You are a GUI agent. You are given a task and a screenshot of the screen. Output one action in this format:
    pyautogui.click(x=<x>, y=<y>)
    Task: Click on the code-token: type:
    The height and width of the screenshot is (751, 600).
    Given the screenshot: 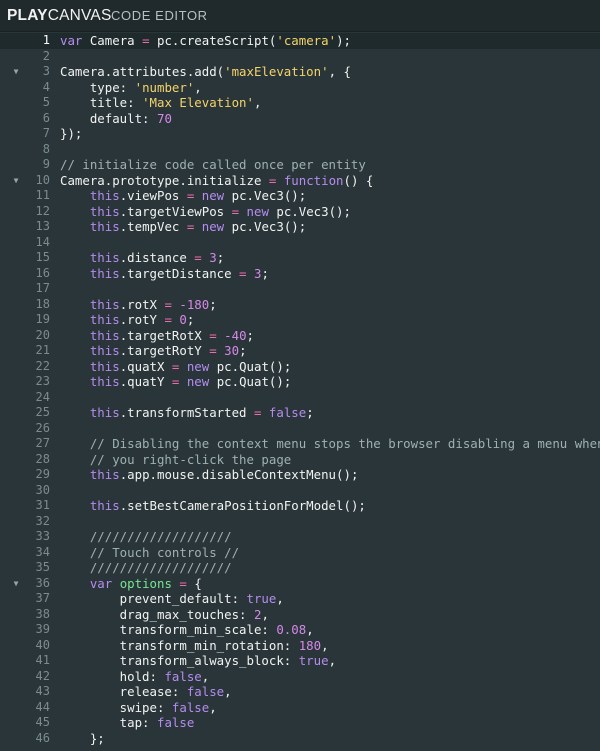 What is the action you would take?
    pyautogui.click(x=97, y=87)
    